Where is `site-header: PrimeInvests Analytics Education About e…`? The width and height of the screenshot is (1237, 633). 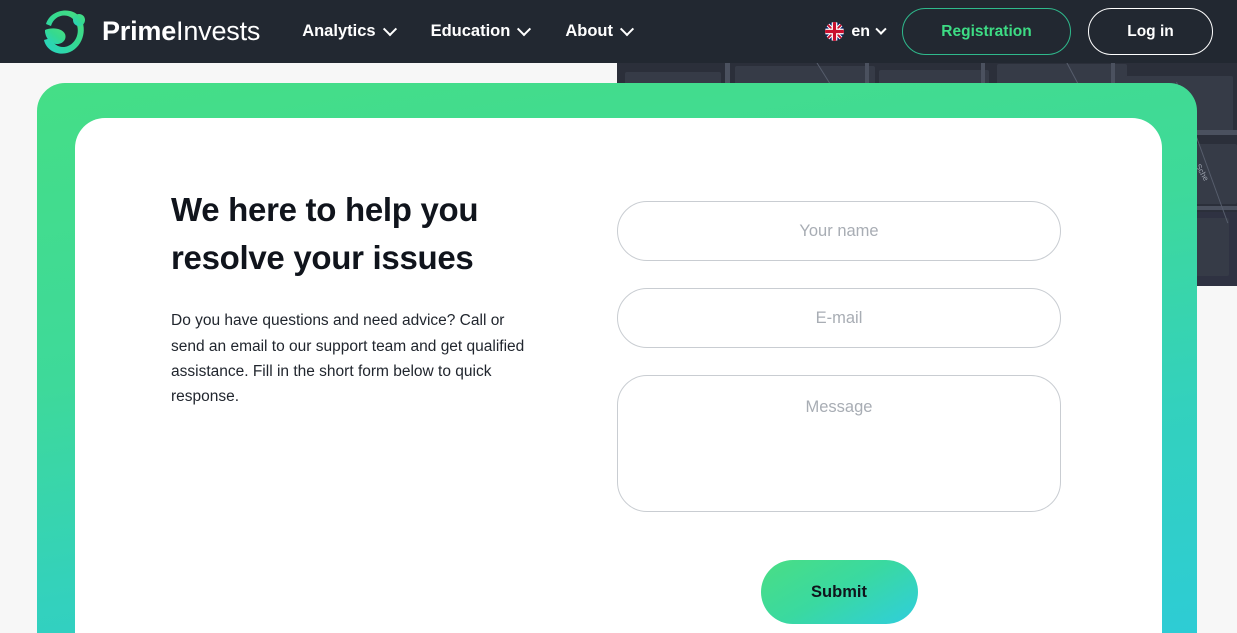
site-header: PrimeInvests Analytics Education About e… is located at coordinates (618, 31).